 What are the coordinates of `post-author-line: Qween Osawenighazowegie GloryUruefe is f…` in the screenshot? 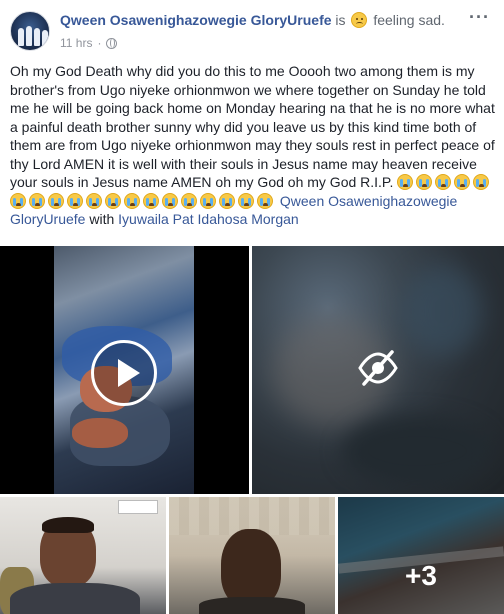 It's located at (252, 20).